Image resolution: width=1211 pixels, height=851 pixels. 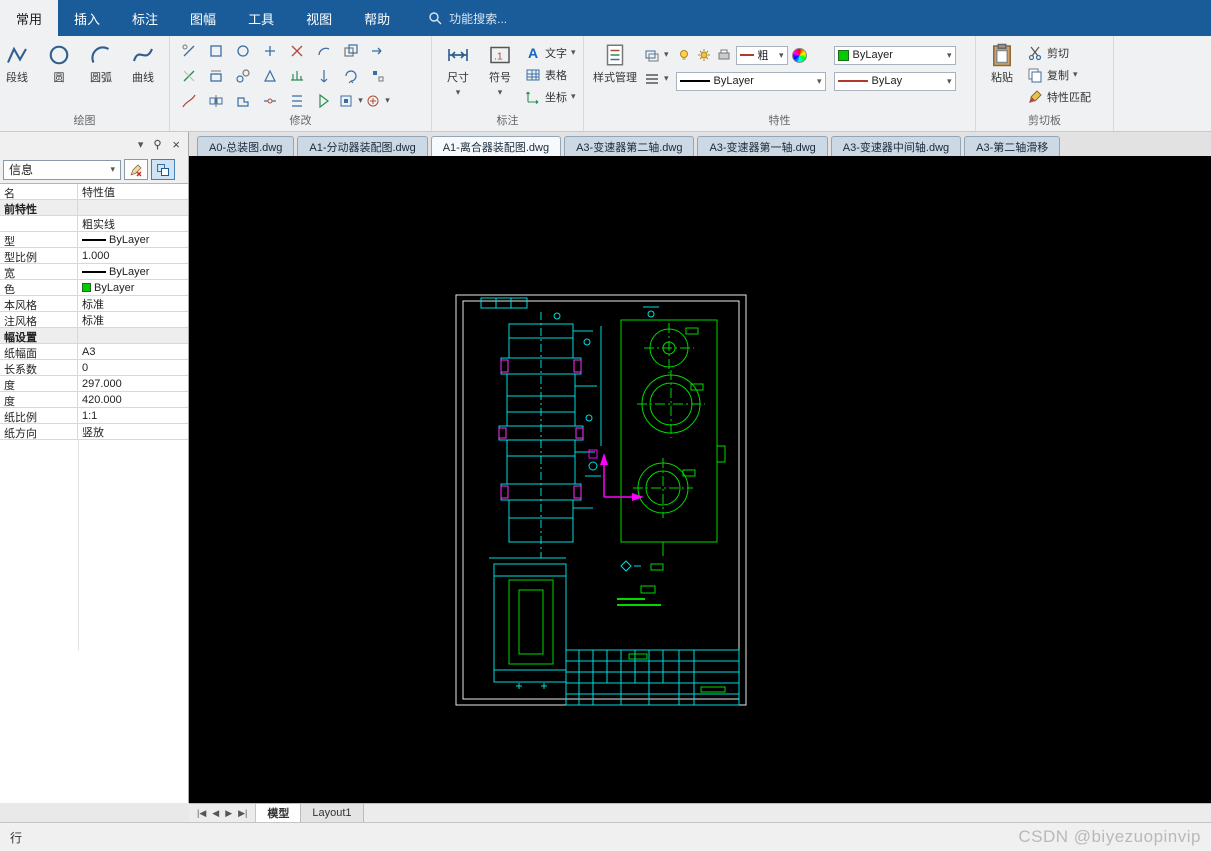 What do you see at coordinates (94, 432) in the screenshot?
I see `property-row: 纸方向 竖放` at bounding box center [94, 432].